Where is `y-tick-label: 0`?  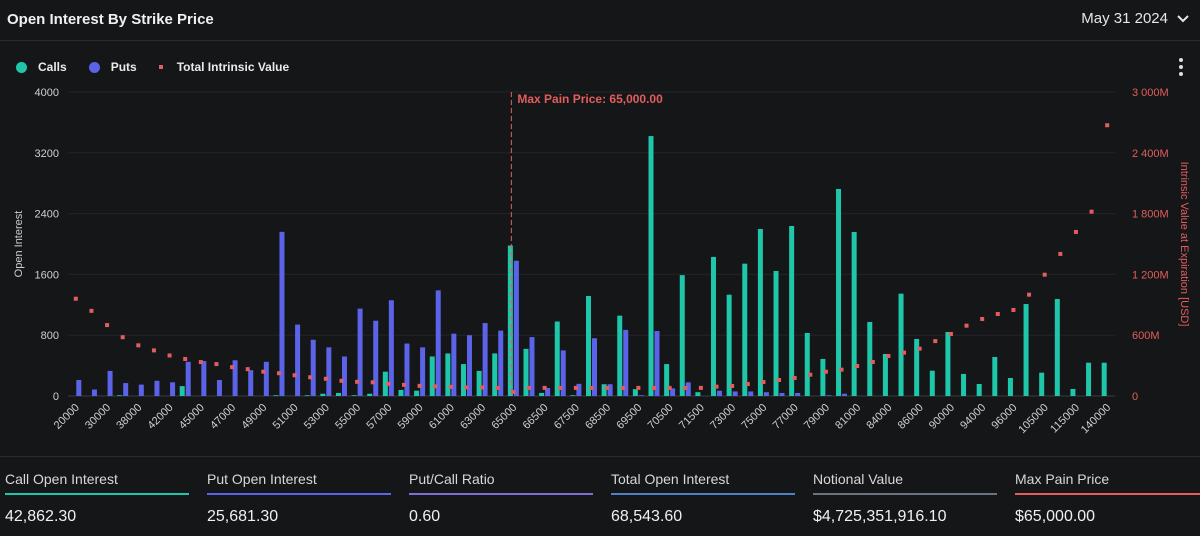
y-tick-label: 0 is located at coordinates (56, 397).